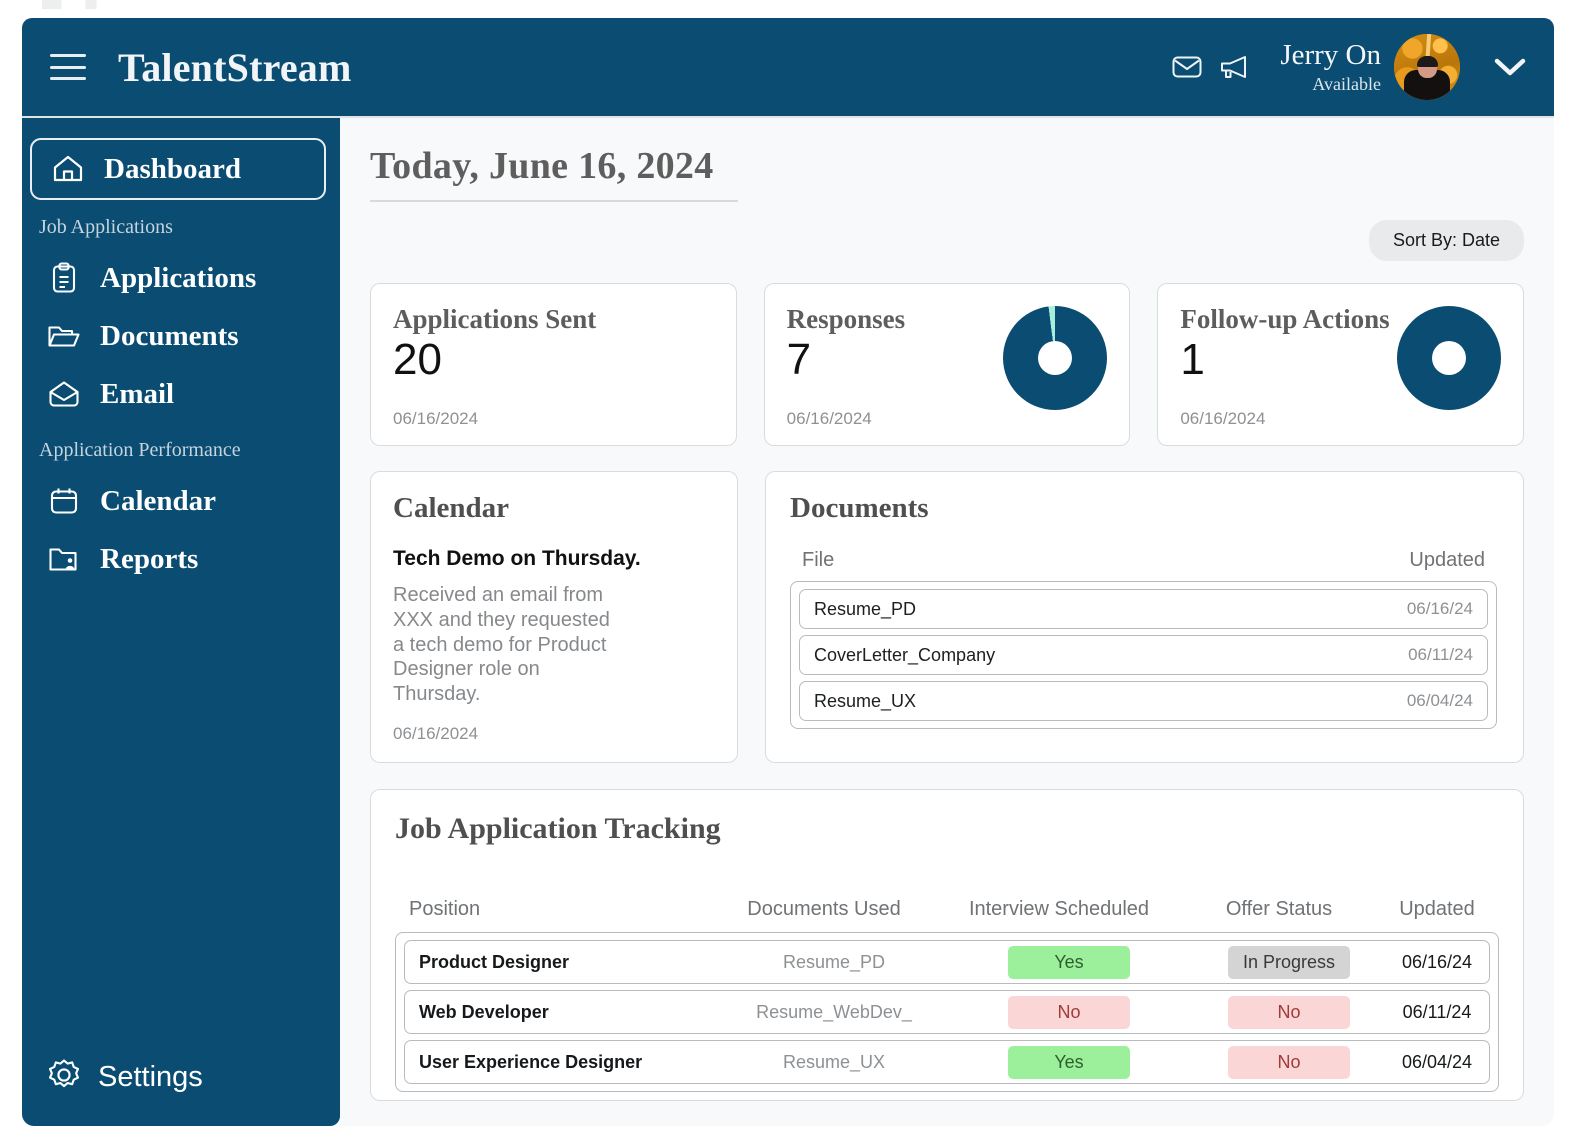 This screenshot has height=1144, width=1590. What do you see at coordinates (517, 558) in the screenshot?
I see `calendar-event-title: Tech Demo on Thursday.` at bounding box center [517, 558].